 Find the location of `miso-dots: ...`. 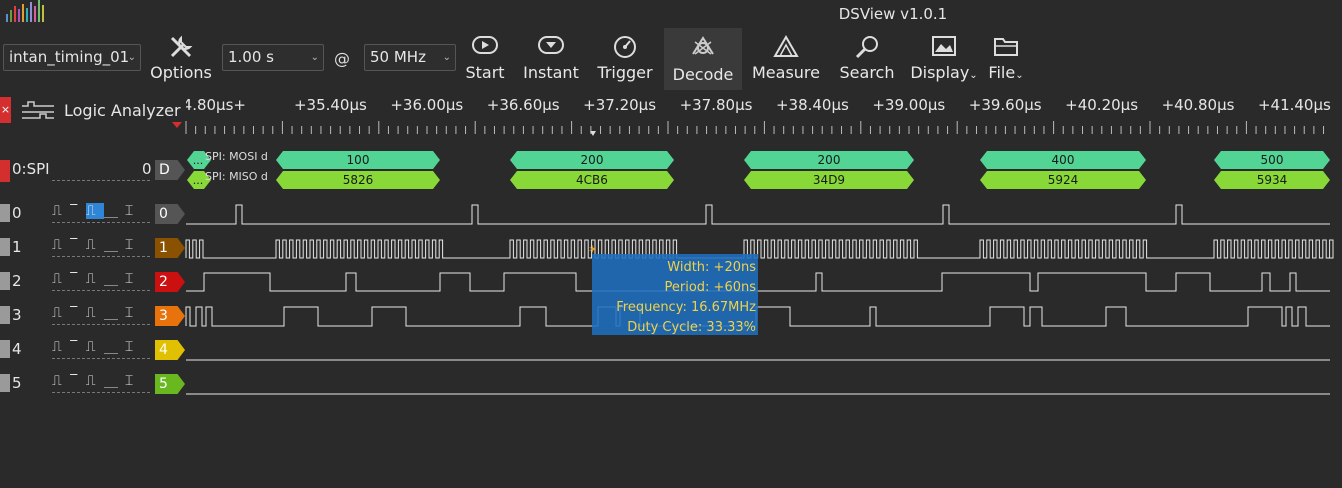

miso-dots: ... is located at coordinates (198, 180).